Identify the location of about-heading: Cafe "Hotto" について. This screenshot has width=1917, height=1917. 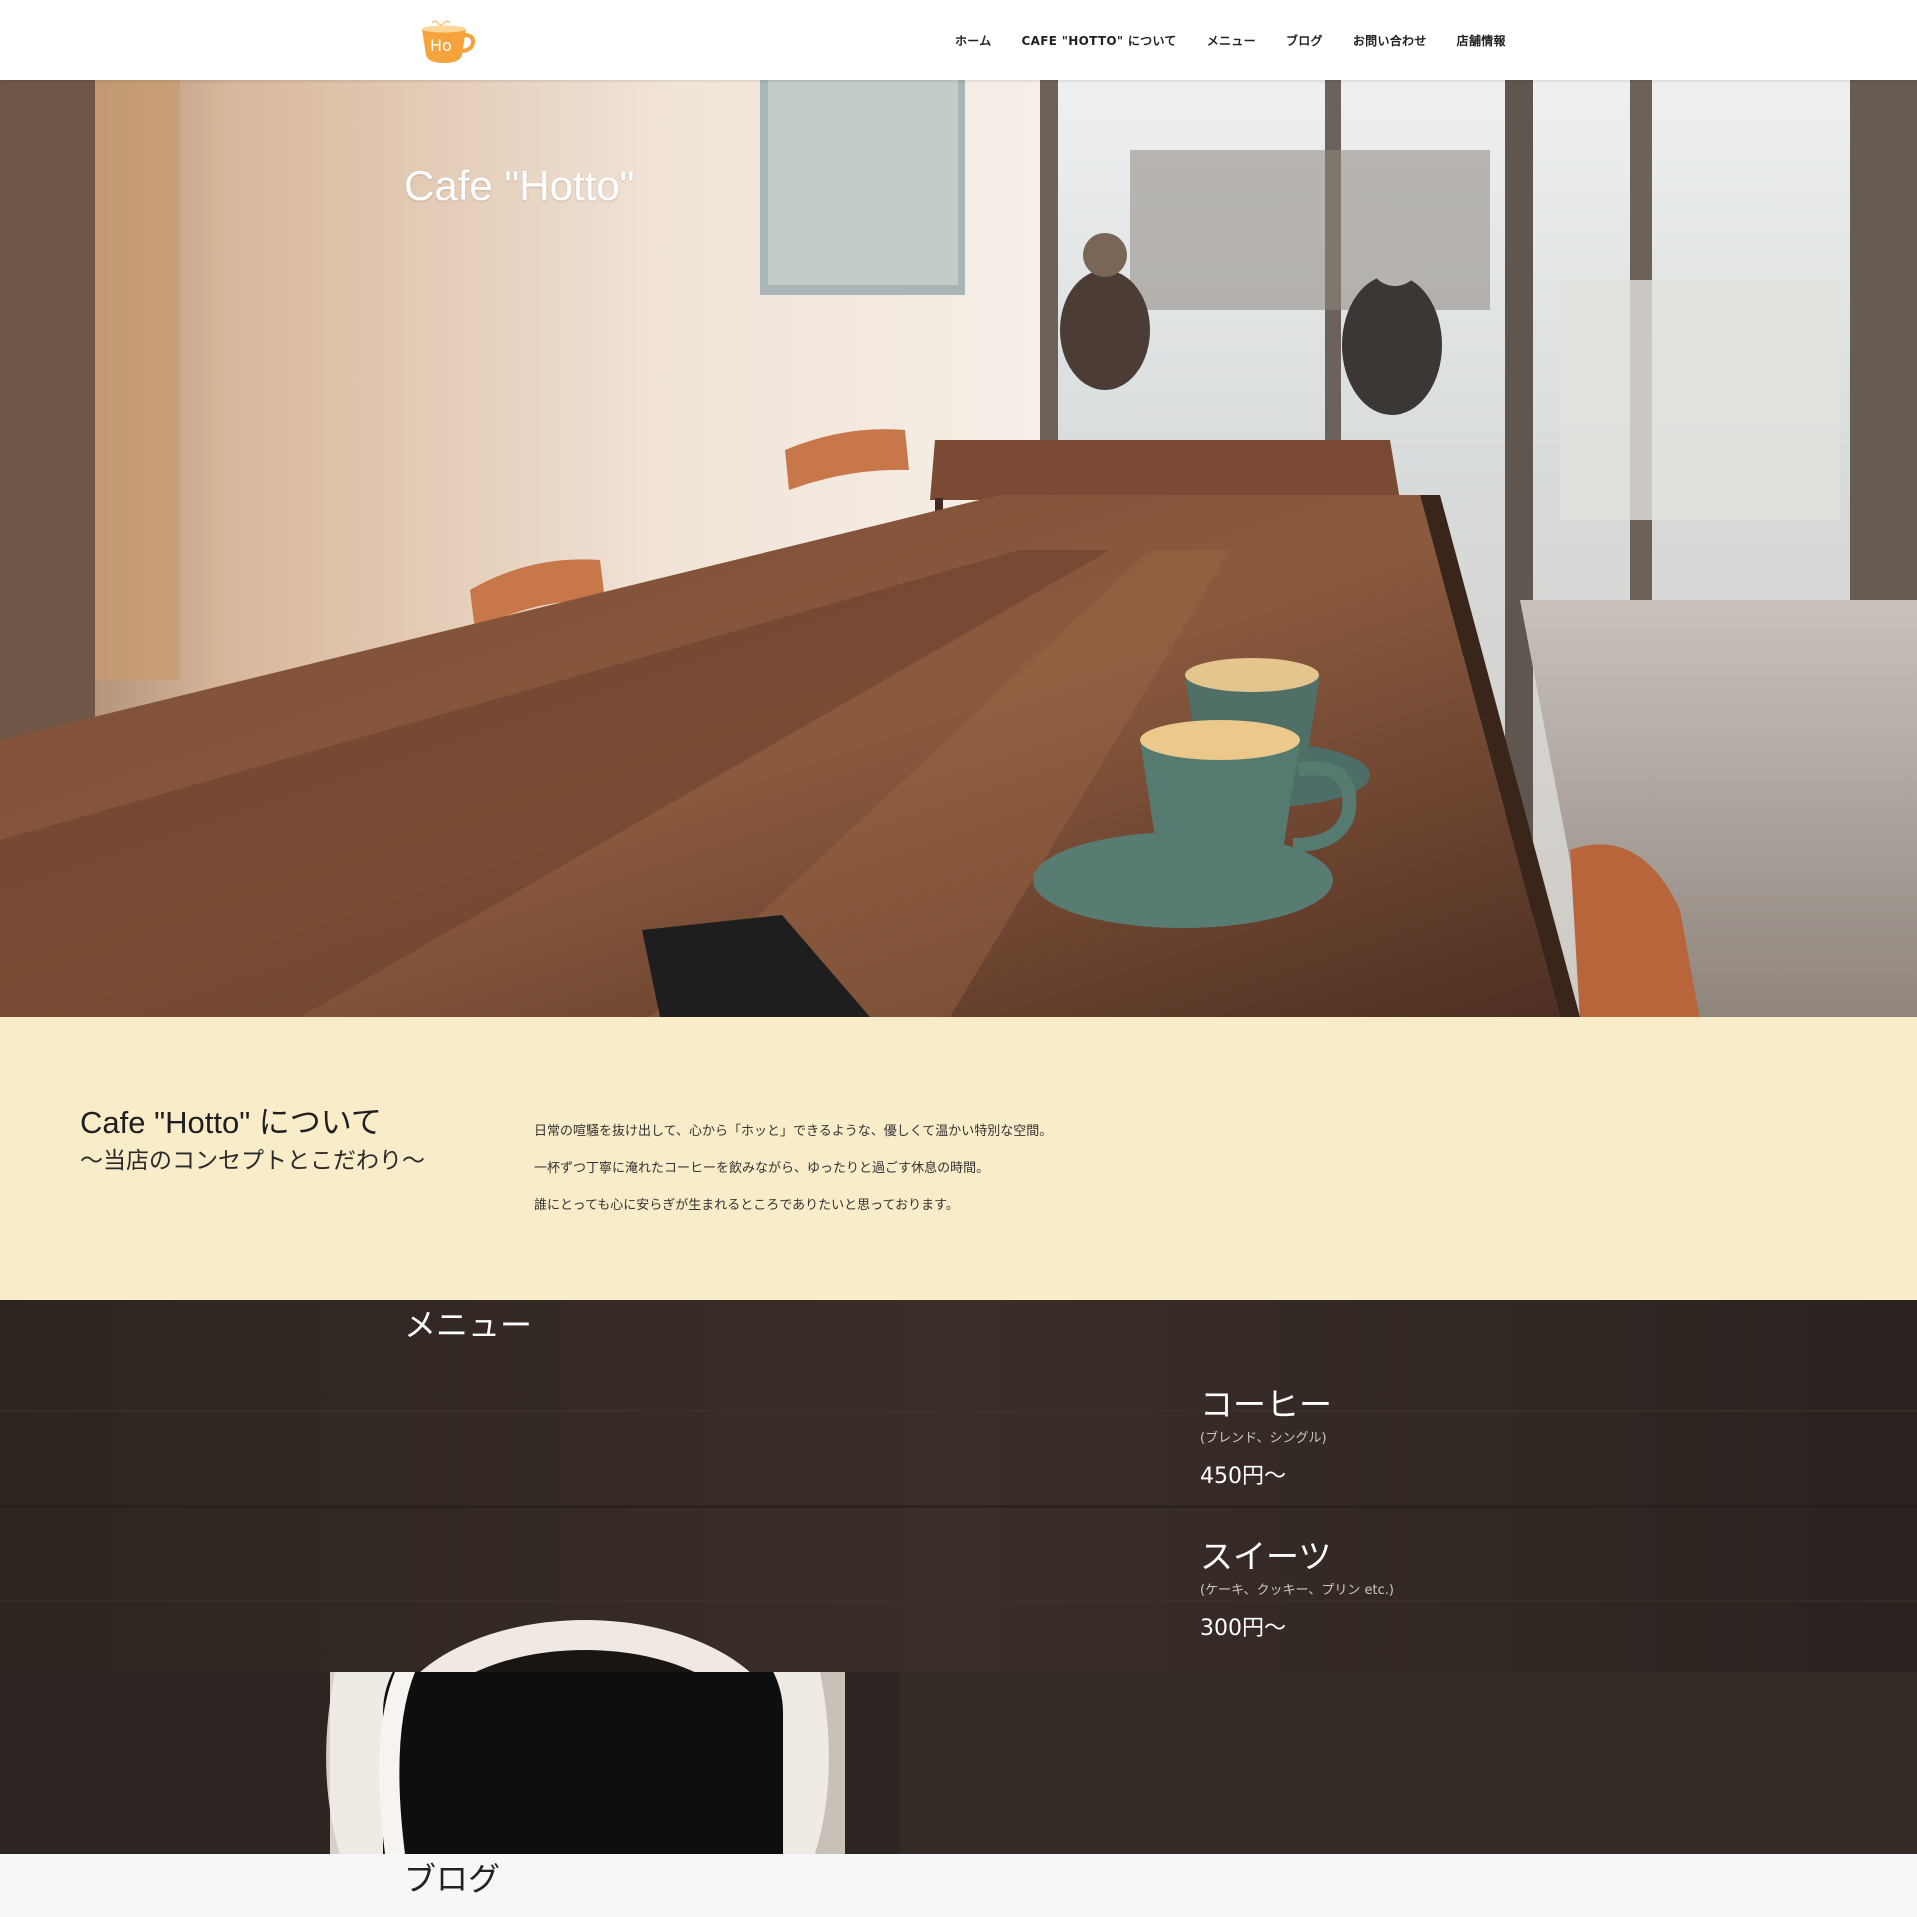
(231, 1122).